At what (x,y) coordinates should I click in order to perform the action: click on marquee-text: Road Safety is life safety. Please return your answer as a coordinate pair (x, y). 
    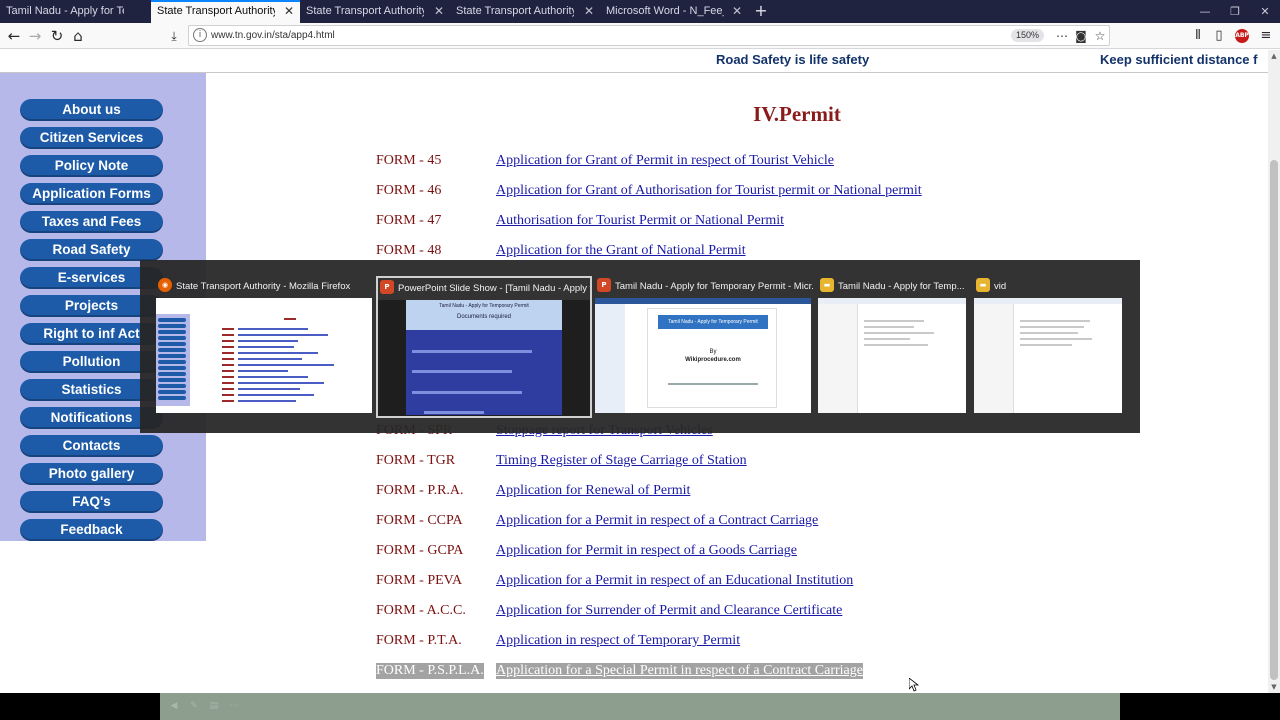
    Looking at the image, I should click on (793, 59).